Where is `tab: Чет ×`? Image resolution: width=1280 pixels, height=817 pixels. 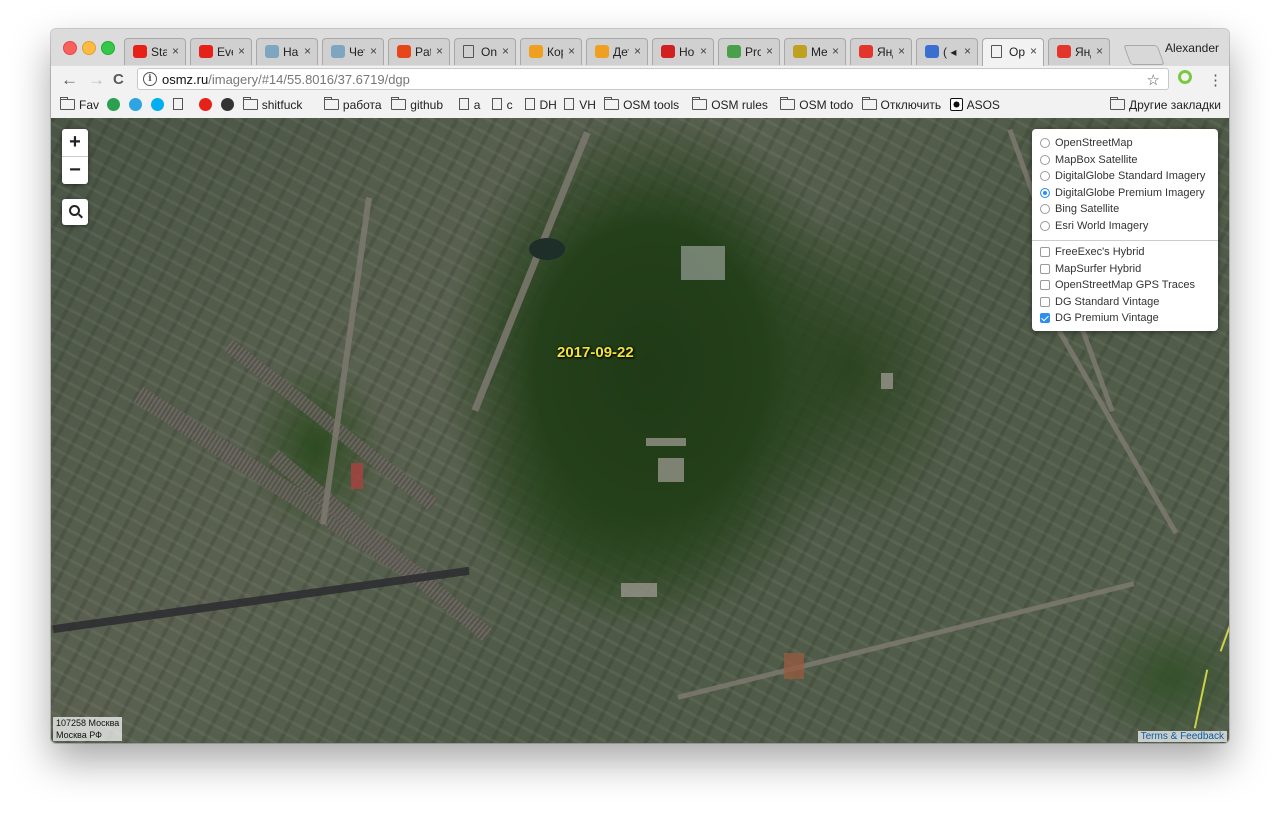
tab: Чет × is located at coordinates (353, 51).